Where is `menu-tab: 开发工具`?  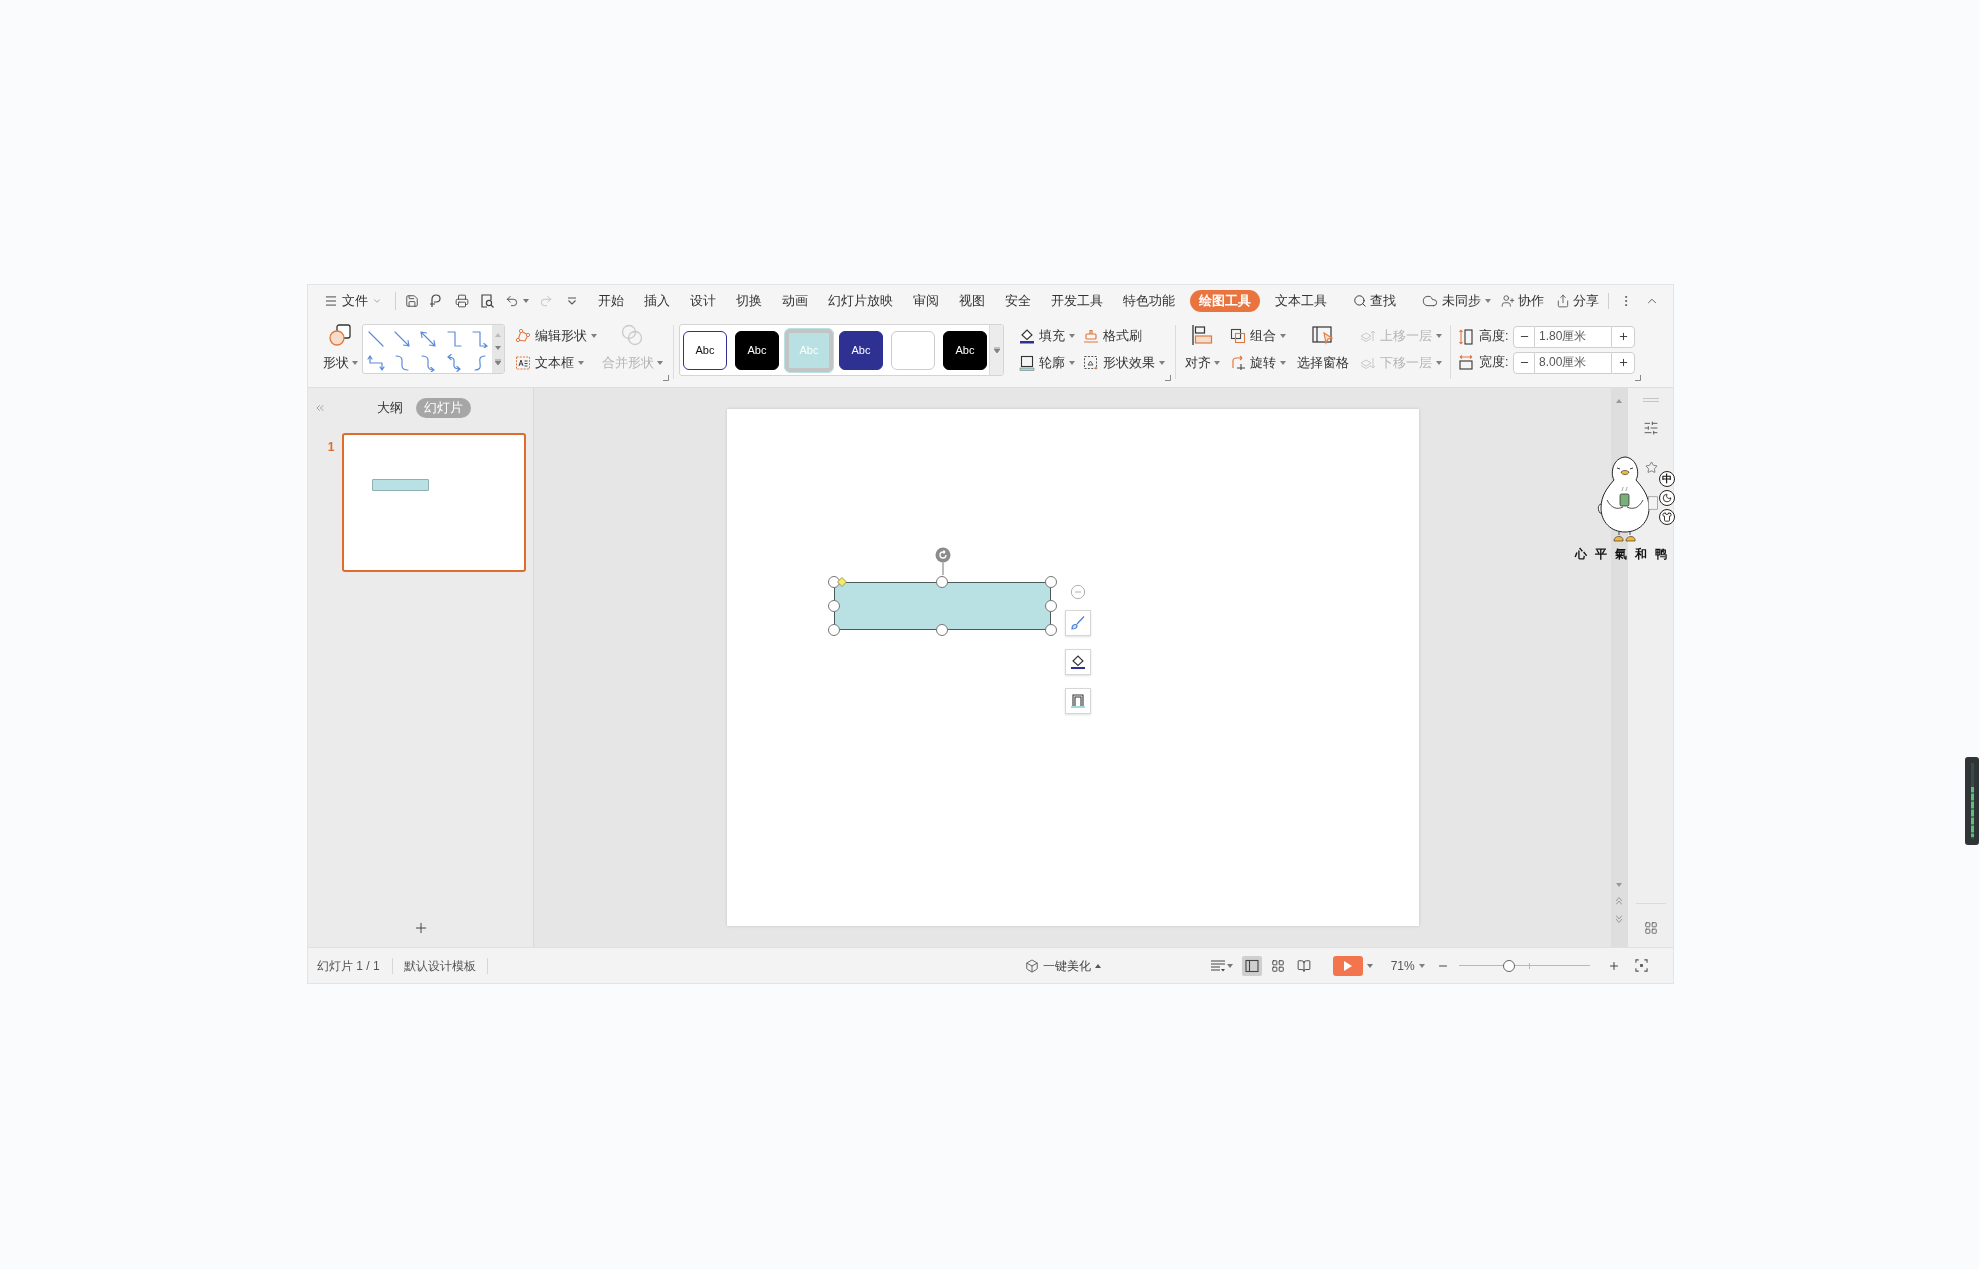 menu-tab: 开发工具 is located at coordinates (1077, 301).